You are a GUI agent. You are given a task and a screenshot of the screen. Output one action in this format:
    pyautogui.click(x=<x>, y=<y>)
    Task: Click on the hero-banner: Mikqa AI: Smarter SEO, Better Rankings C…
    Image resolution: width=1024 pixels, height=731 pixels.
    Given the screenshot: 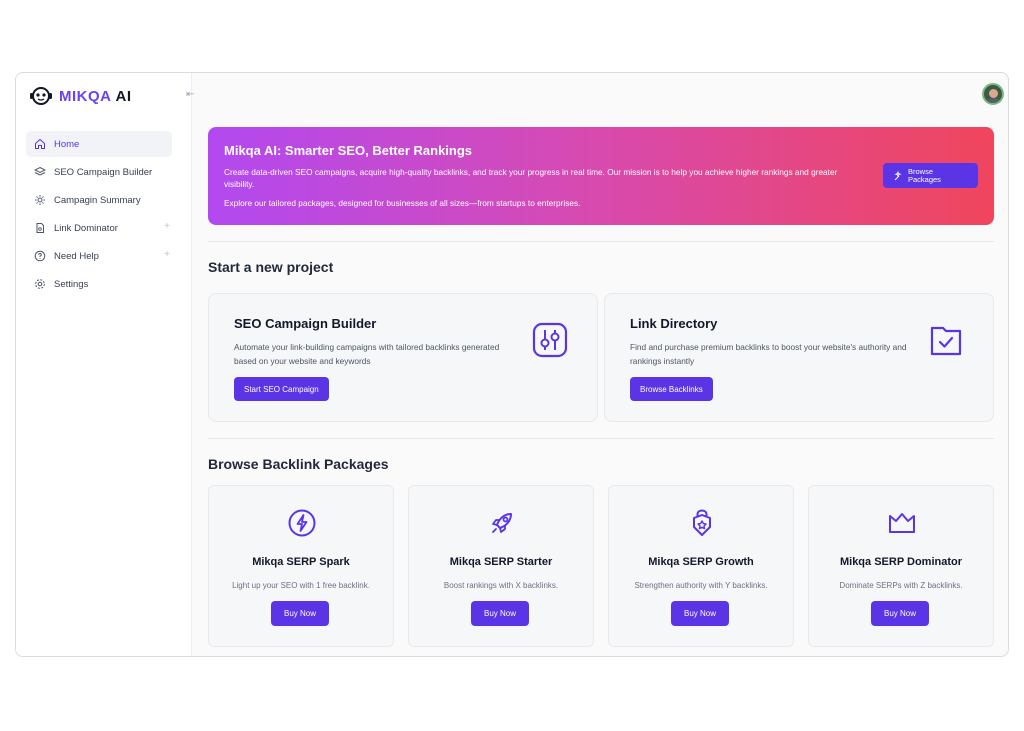 What is the action you would take?
    pyautogui.click(x=601, y=176)
    